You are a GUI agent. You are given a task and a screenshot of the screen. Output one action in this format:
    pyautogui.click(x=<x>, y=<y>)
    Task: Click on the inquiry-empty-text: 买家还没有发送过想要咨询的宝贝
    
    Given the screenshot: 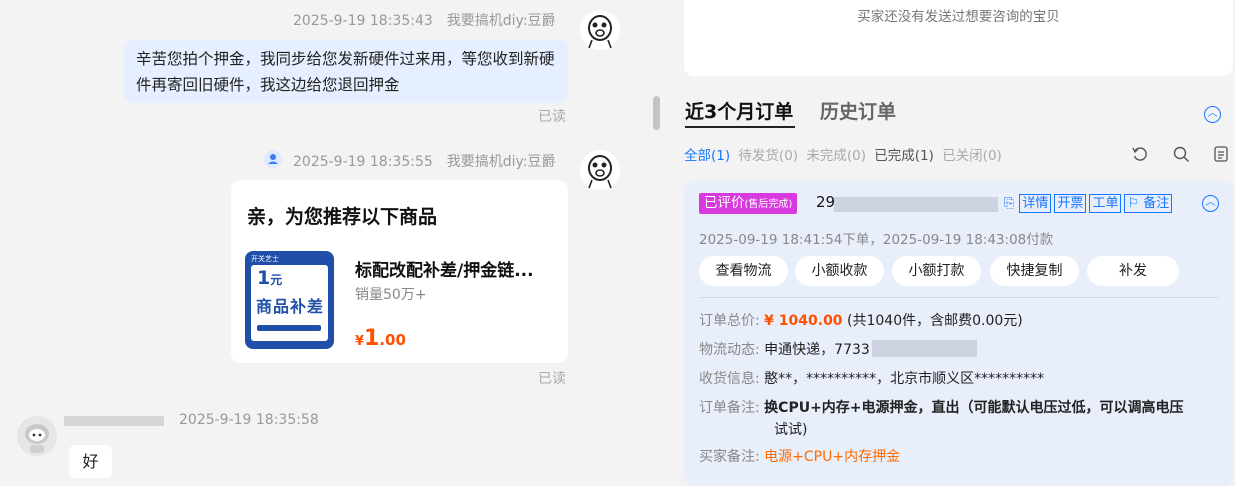 What is the action you would take?
    pyautogui.click(x=958, y=17)
    